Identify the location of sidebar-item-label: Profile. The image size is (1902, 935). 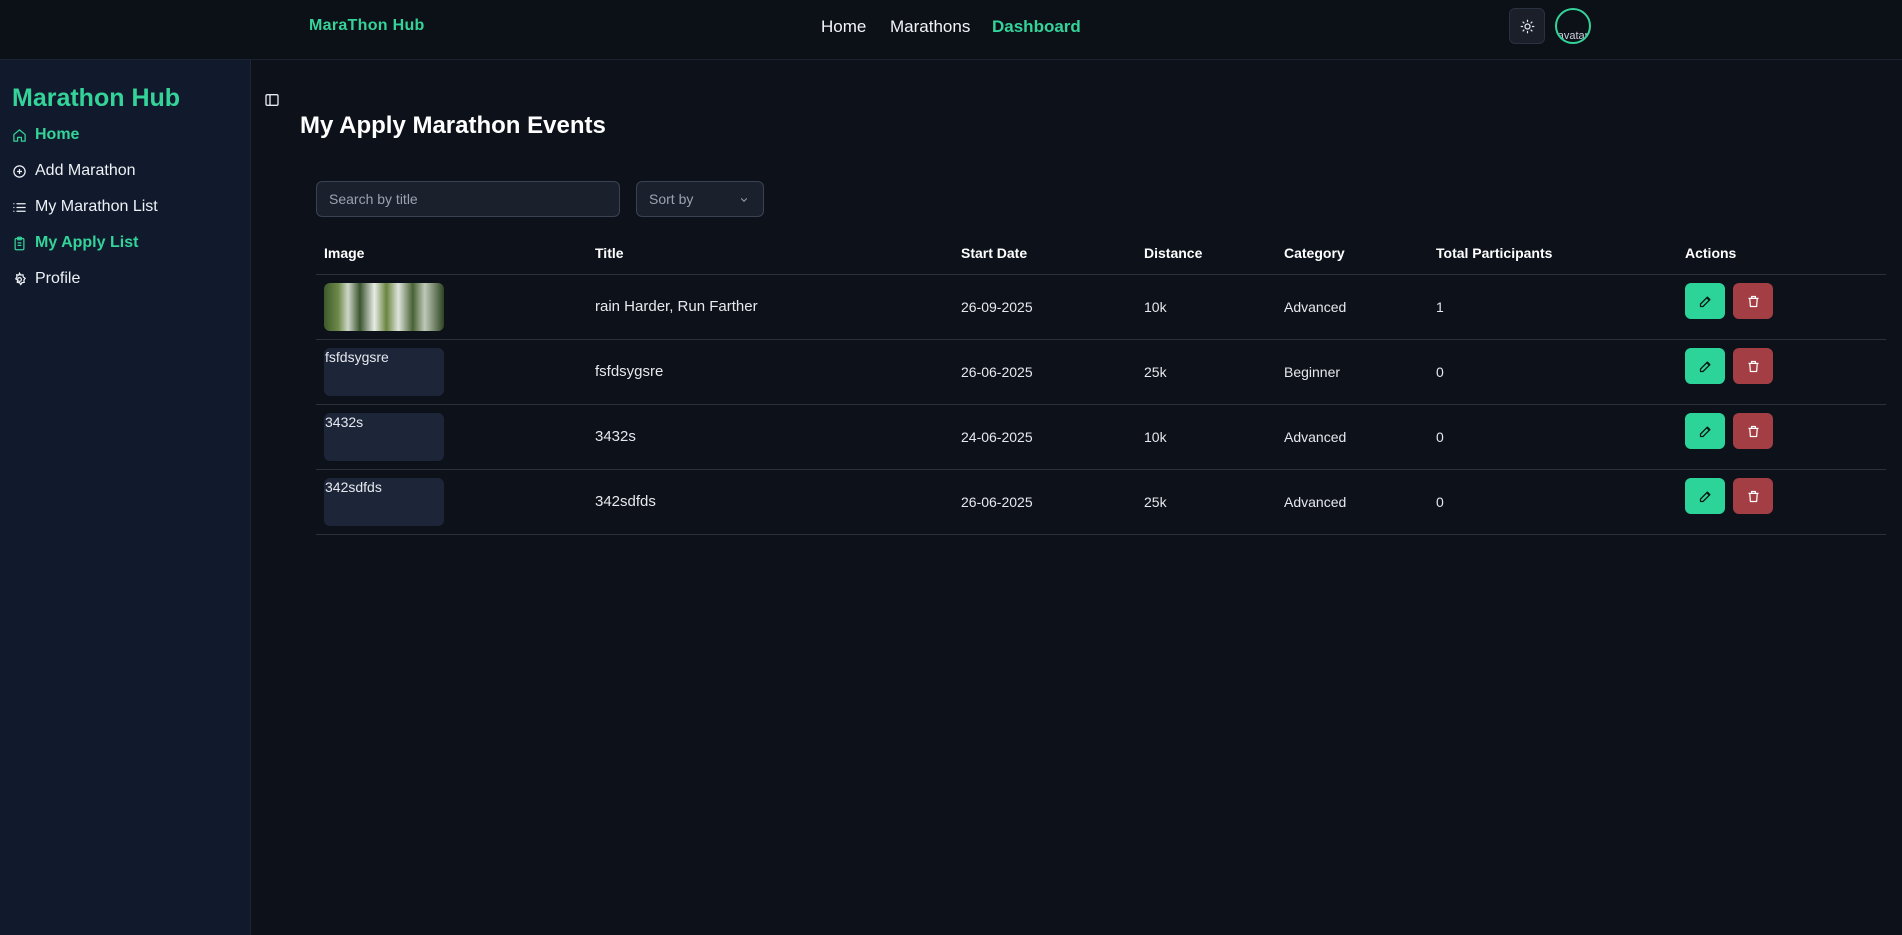
(58, 278).